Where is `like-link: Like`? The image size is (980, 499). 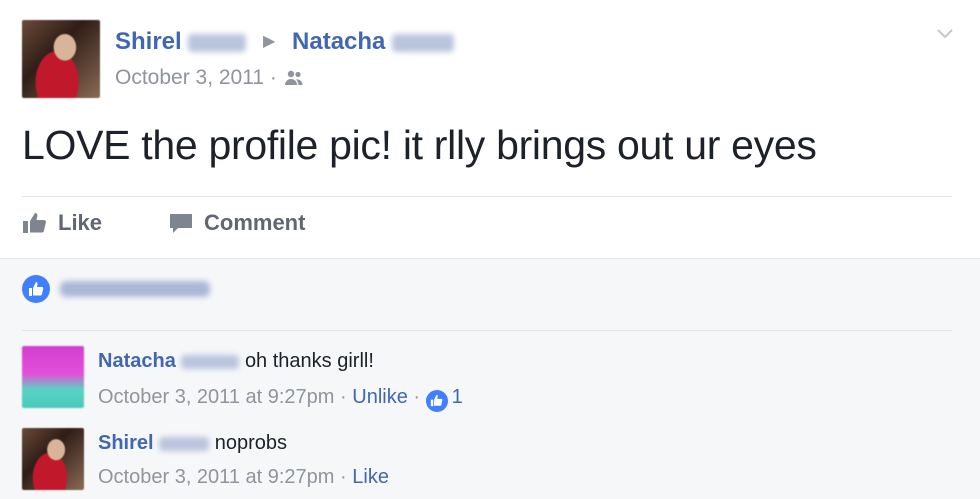
like-link: Like is located at coordinates (370, 477).